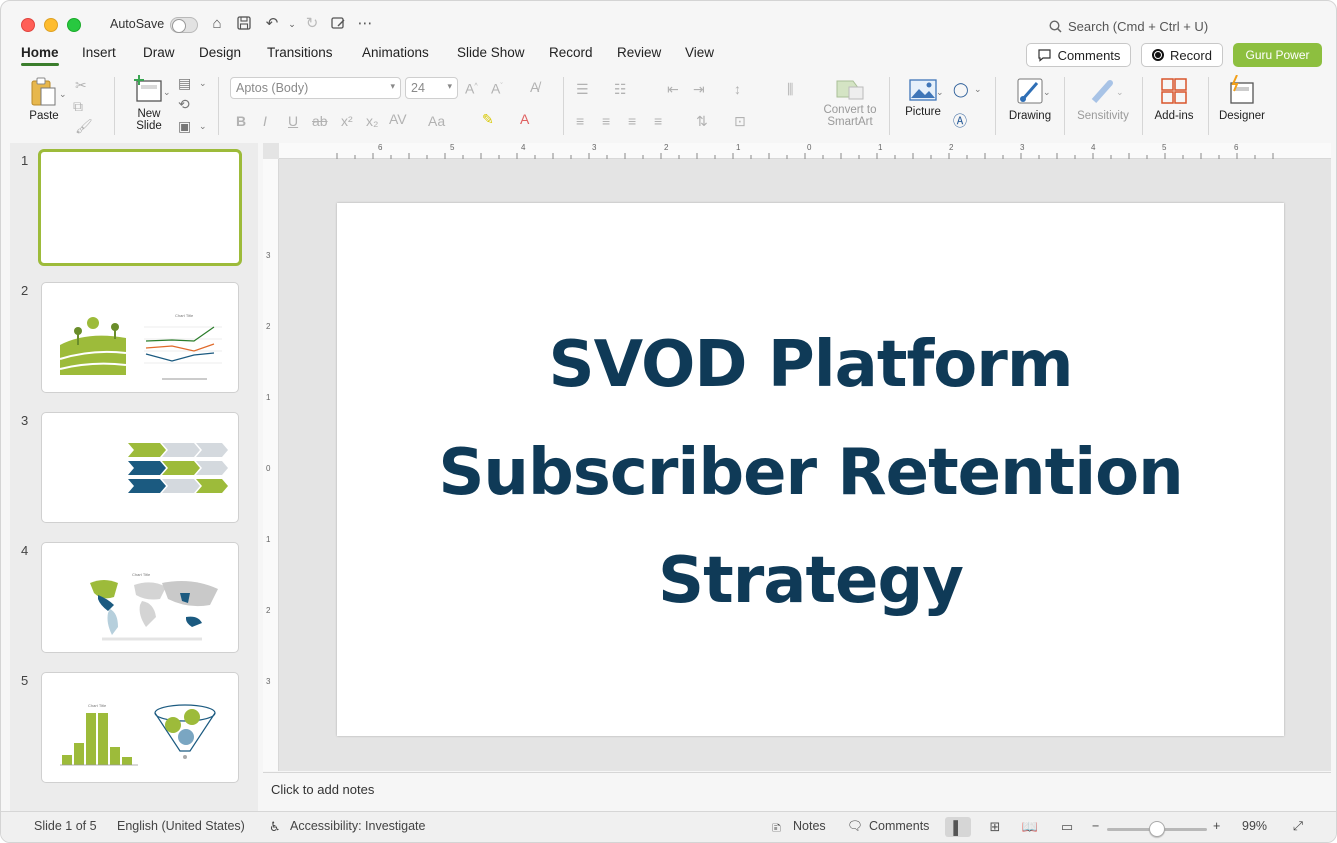 The width and height of the screenshot is (1337, 843). I want to click on zoom-level: 99%, so click(1254, 826).